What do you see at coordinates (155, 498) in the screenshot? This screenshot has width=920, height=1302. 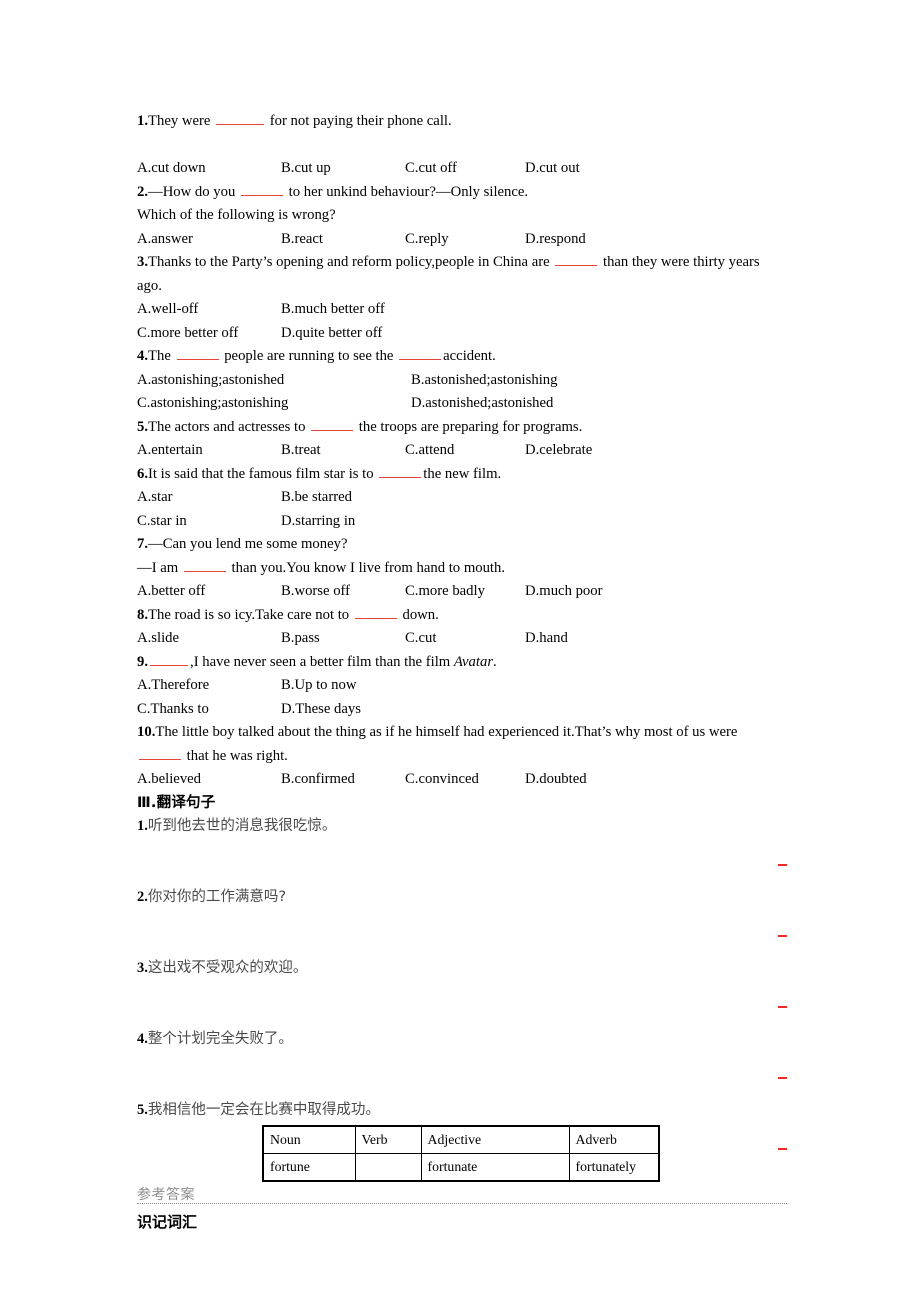 I see `question-6-option-a: A.star` at bounding box center [155, 498].